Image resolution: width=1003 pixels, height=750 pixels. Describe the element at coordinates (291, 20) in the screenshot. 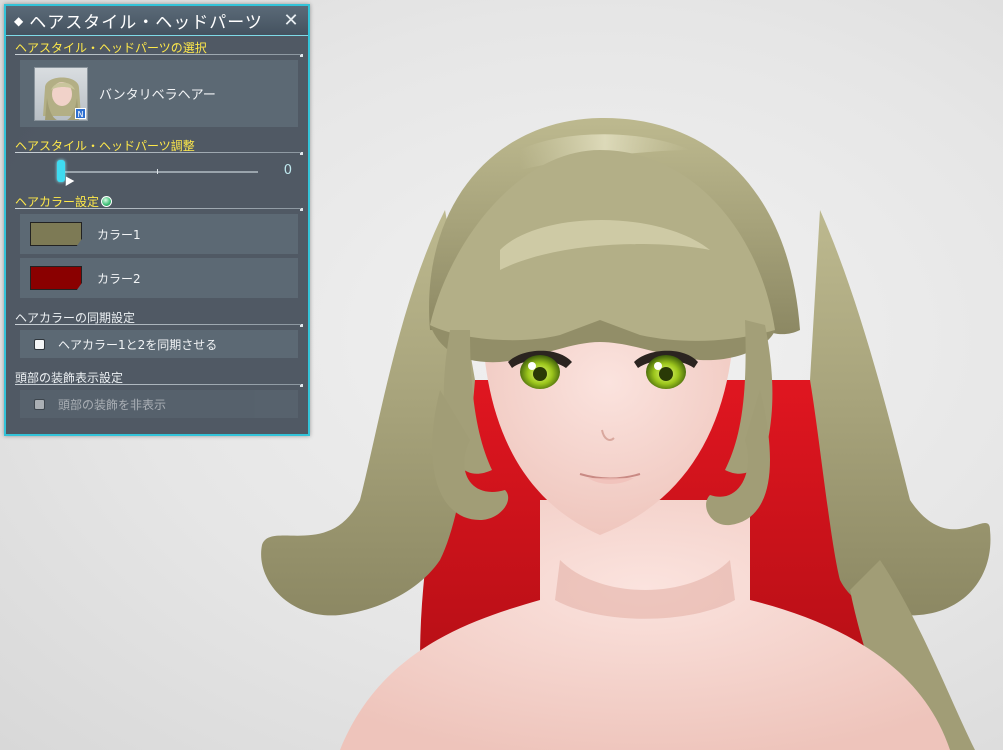

I see `close-button: ✕` at that location.